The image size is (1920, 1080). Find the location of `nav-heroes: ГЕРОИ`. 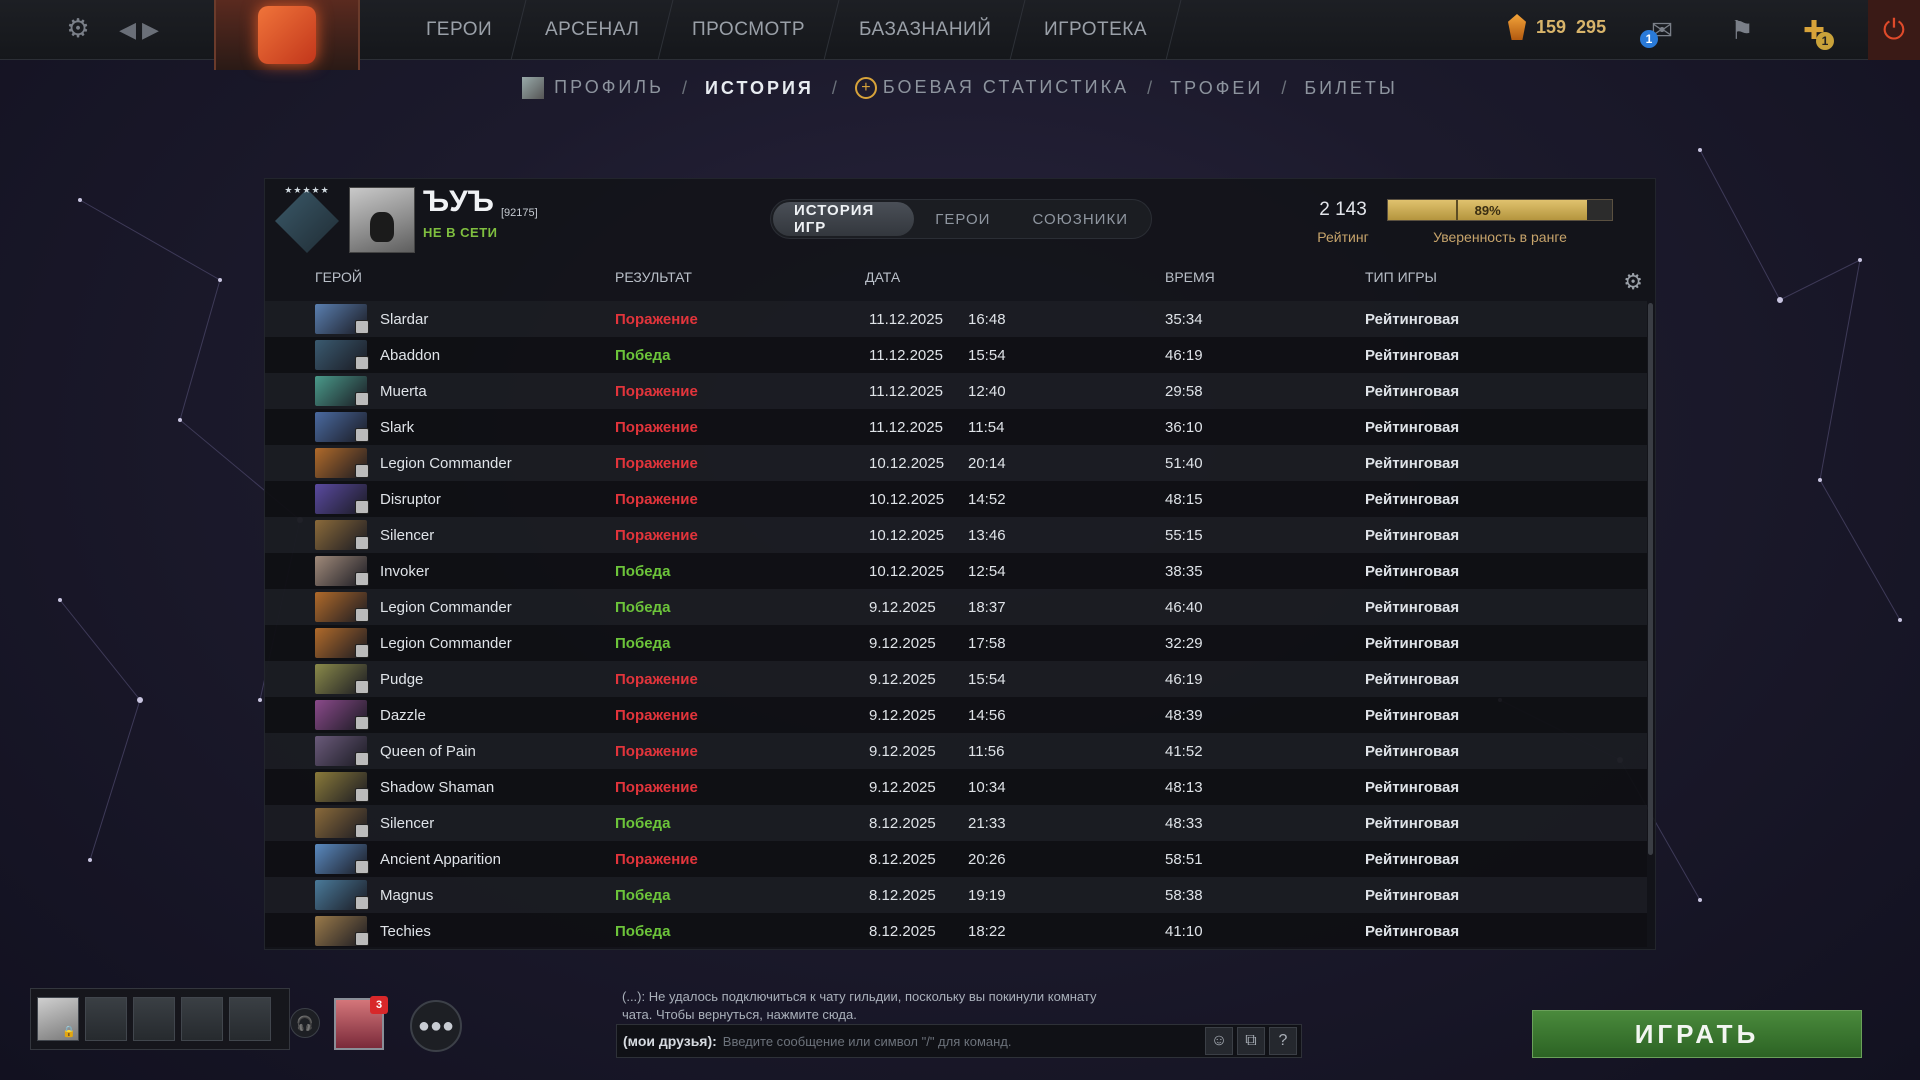

nav-heroes: ГЕРОИ is located at coordinates (459, 30).